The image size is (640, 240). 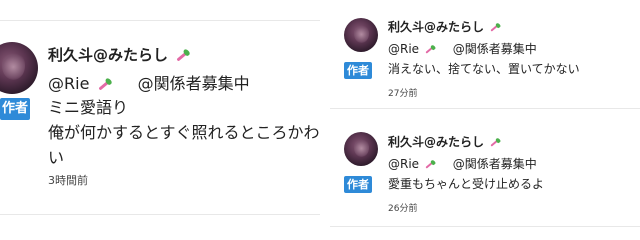 What do you see at coordinates (56, 157) in the screenshot?
I see `post-line-3: い` at bounding box center [56, 157].